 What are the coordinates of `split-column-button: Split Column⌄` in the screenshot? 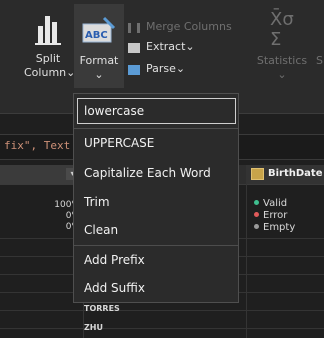 It's located at (50, 44).